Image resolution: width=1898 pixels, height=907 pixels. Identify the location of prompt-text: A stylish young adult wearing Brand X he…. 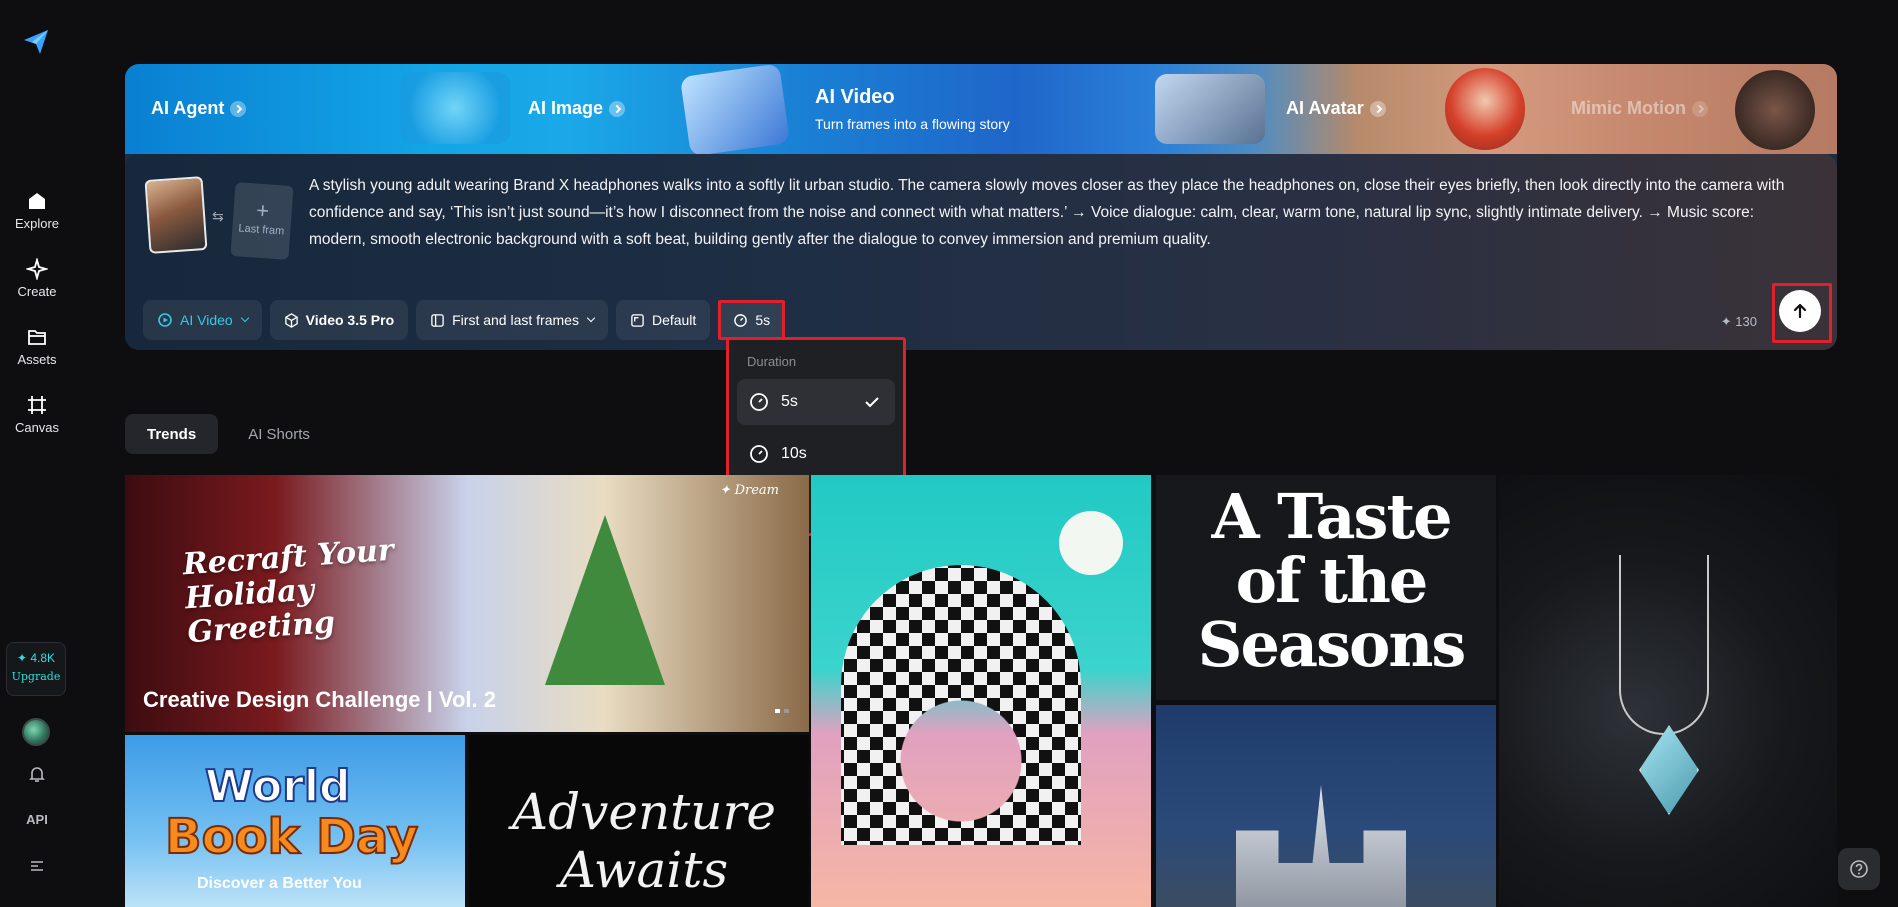
(1059, 212).